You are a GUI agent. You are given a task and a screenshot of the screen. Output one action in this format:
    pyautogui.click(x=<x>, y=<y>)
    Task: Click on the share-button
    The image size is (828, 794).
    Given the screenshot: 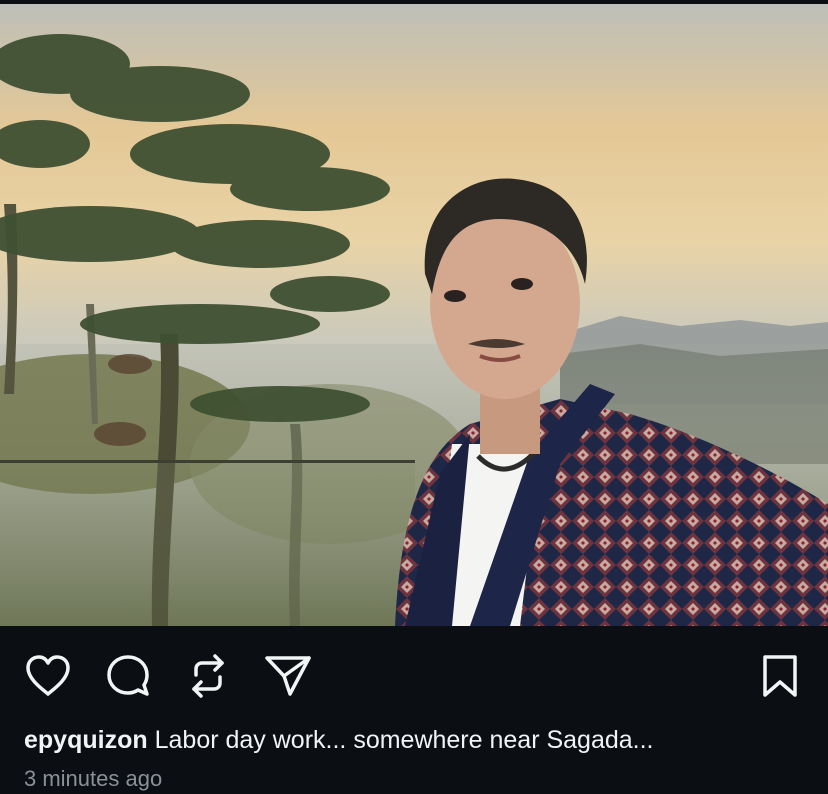 What is the action you would take?
    pyautogui.click(x=288, y=676)
    